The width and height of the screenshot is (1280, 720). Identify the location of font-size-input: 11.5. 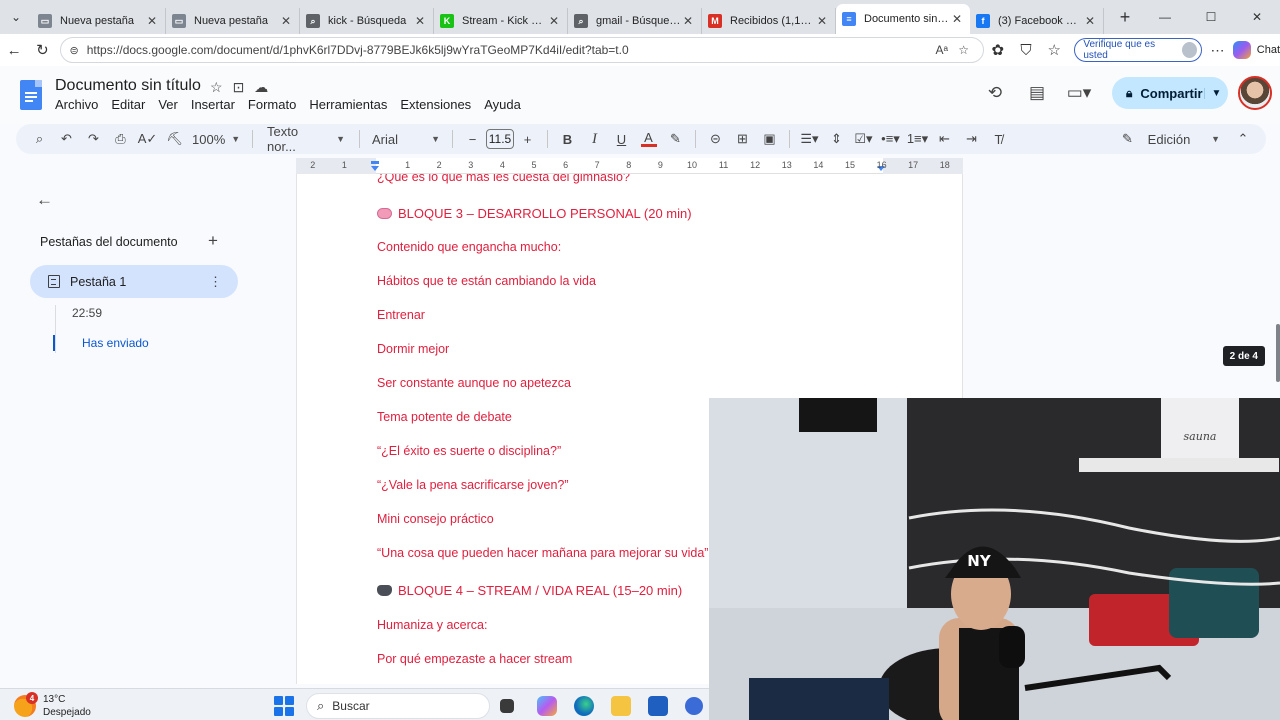
(500, 139).